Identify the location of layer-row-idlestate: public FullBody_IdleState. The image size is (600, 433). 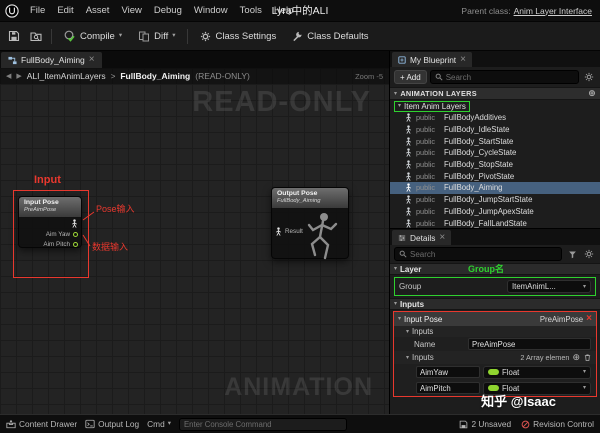
(495, 130).